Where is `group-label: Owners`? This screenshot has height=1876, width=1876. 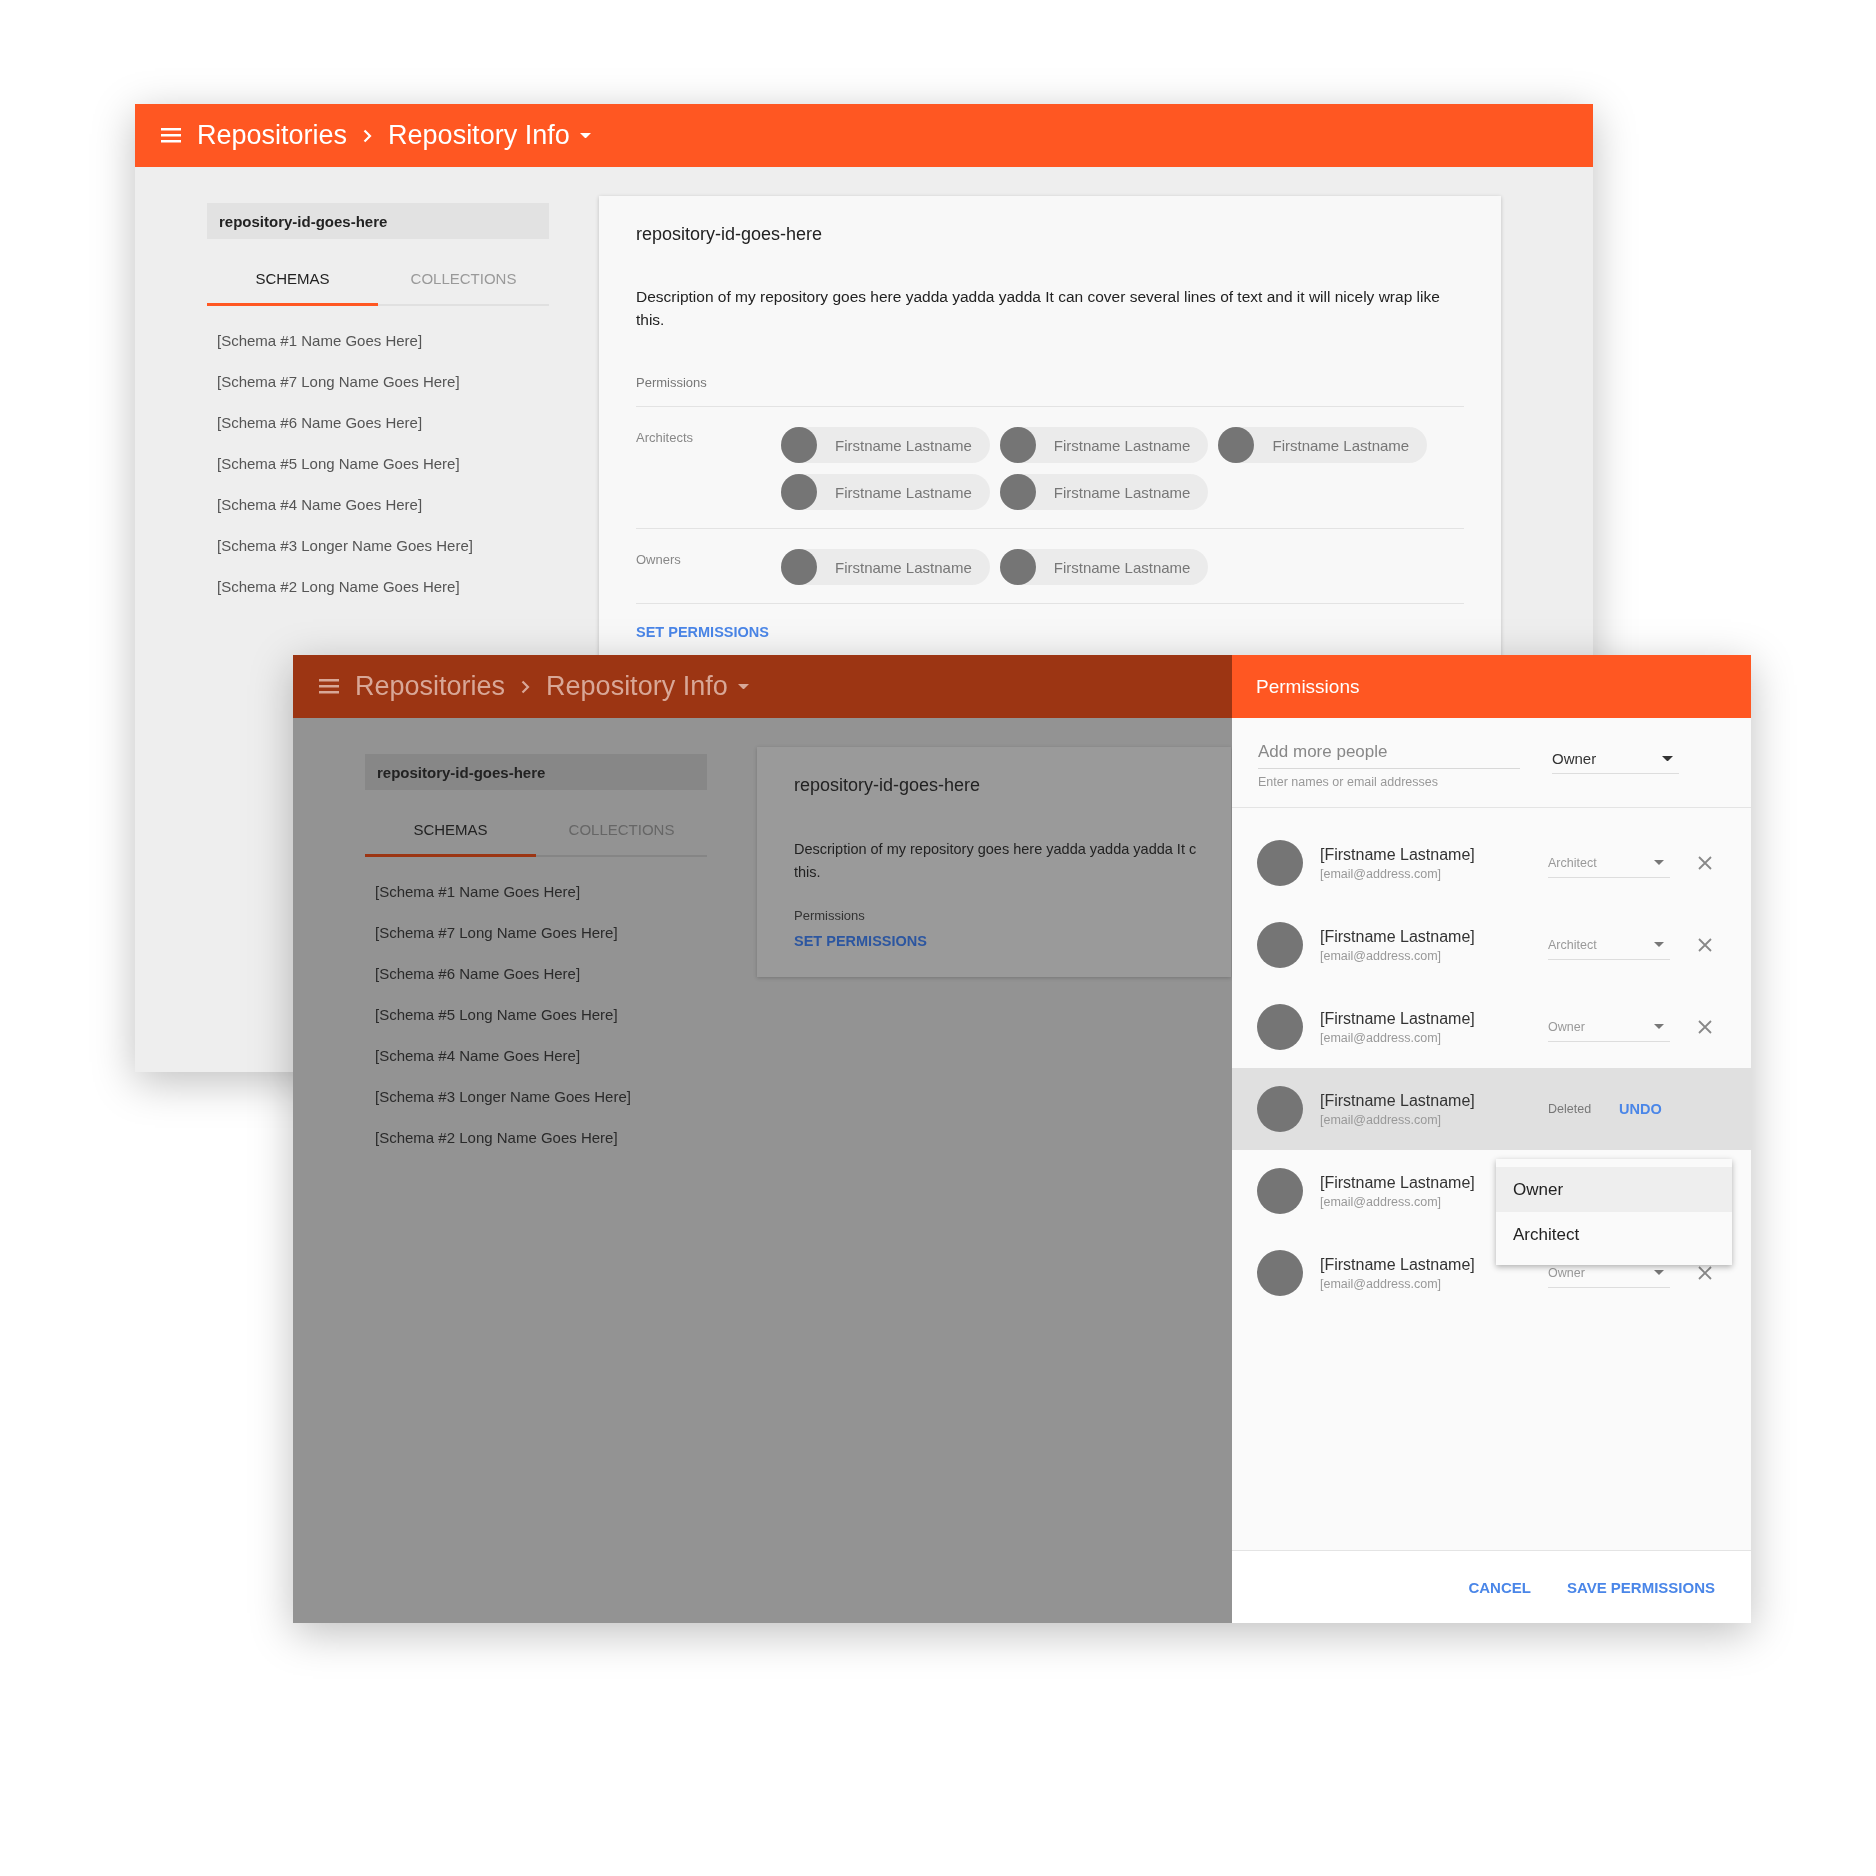 group-label: Owners is located at coordinates (659, 560).